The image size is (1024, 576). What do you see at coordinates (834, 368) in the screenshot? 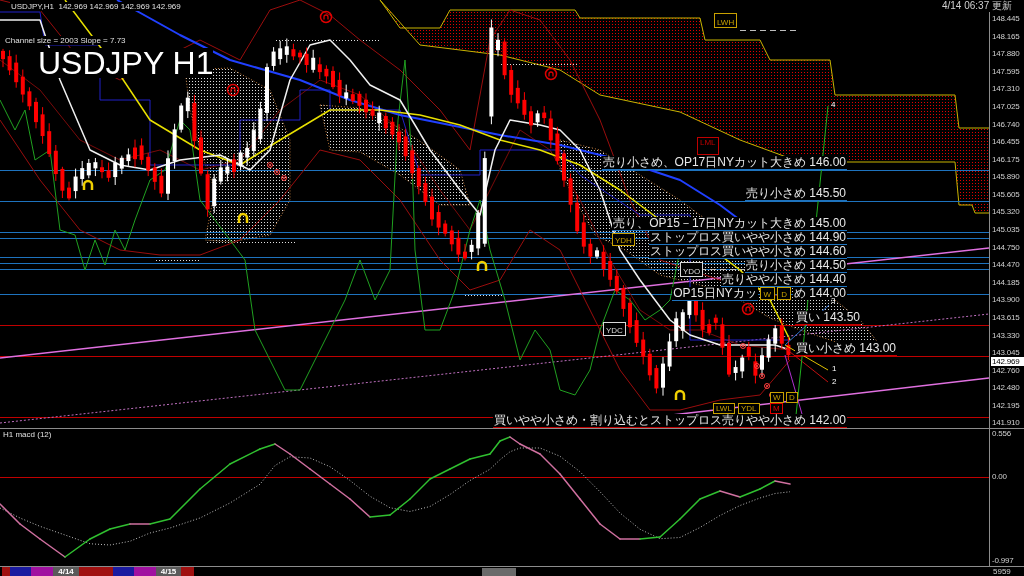
I see `projection-label: 1` at bounding box center [834, 368].